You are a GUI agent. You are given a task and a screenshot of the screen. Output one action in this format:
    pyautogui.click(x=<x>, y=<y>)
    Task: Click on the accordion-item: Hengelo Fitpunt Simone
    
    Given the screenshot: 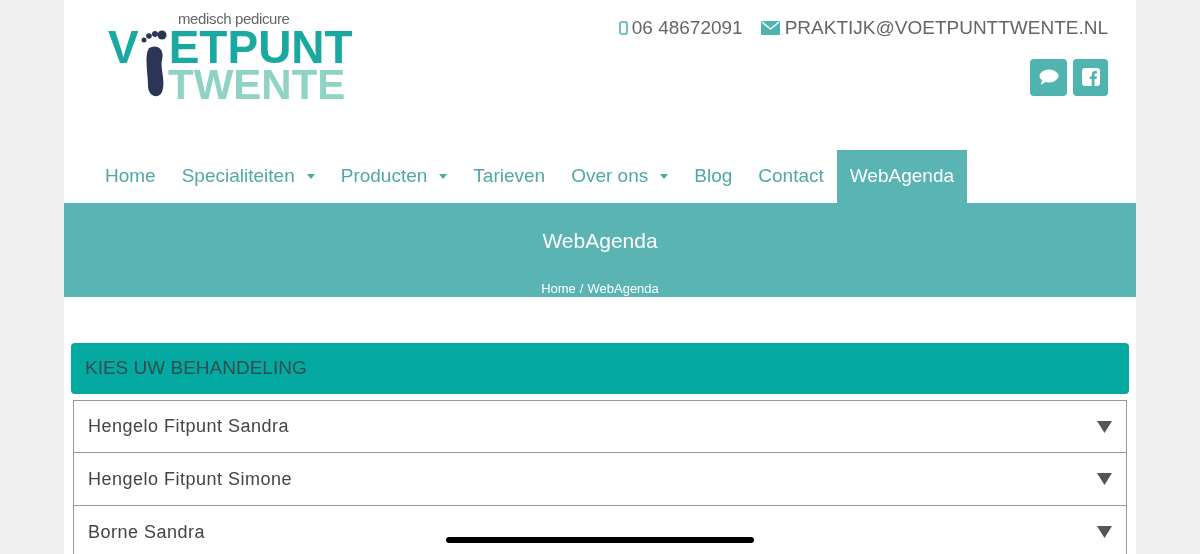 What is the action you would take?
    pyautogui.click(x=600, y=479)
    